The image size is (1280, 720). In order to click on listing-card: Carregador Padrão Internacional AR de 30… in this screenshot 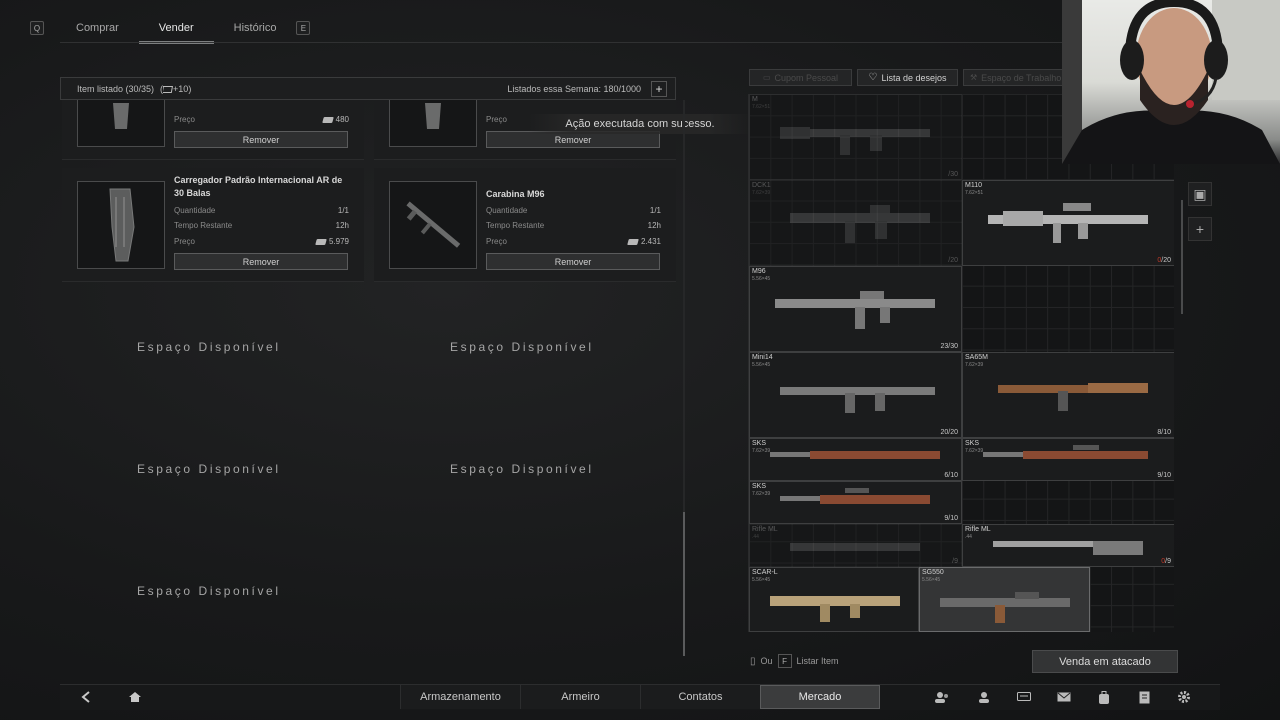, I will do `click(213, 225)`.